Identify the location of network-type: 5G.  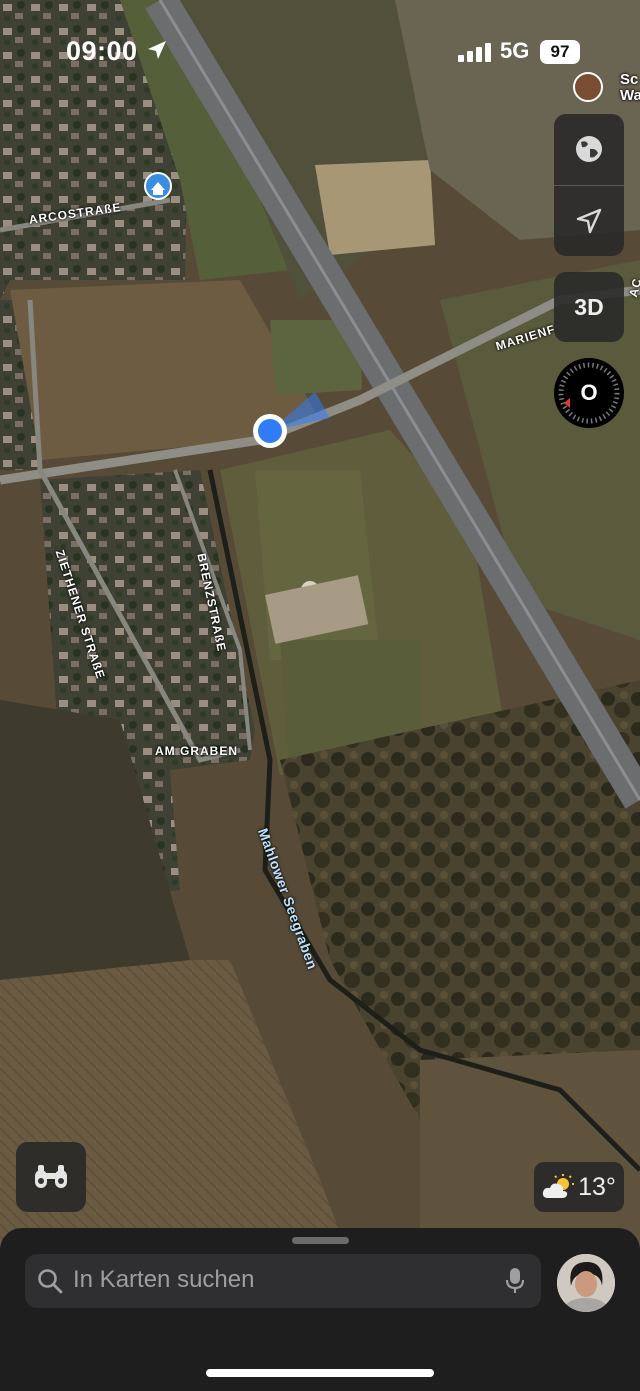
(515, 50).